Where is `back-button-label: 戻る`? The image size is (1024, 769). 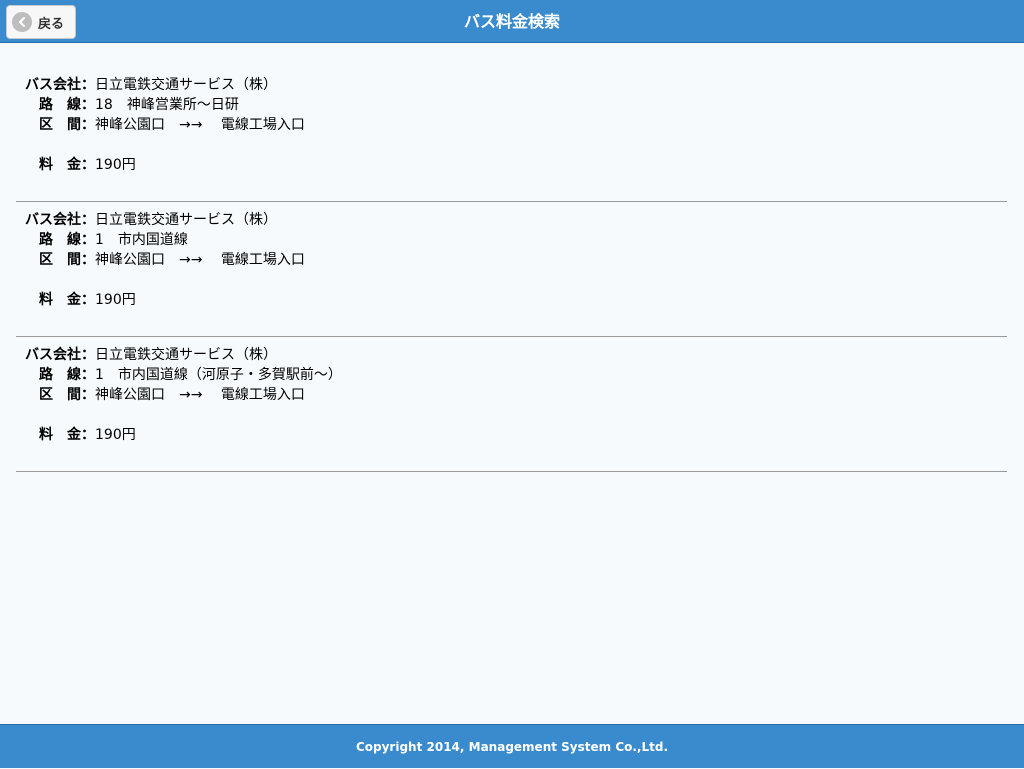 back-button-label: 戻る is located at coordinates (51, 24).